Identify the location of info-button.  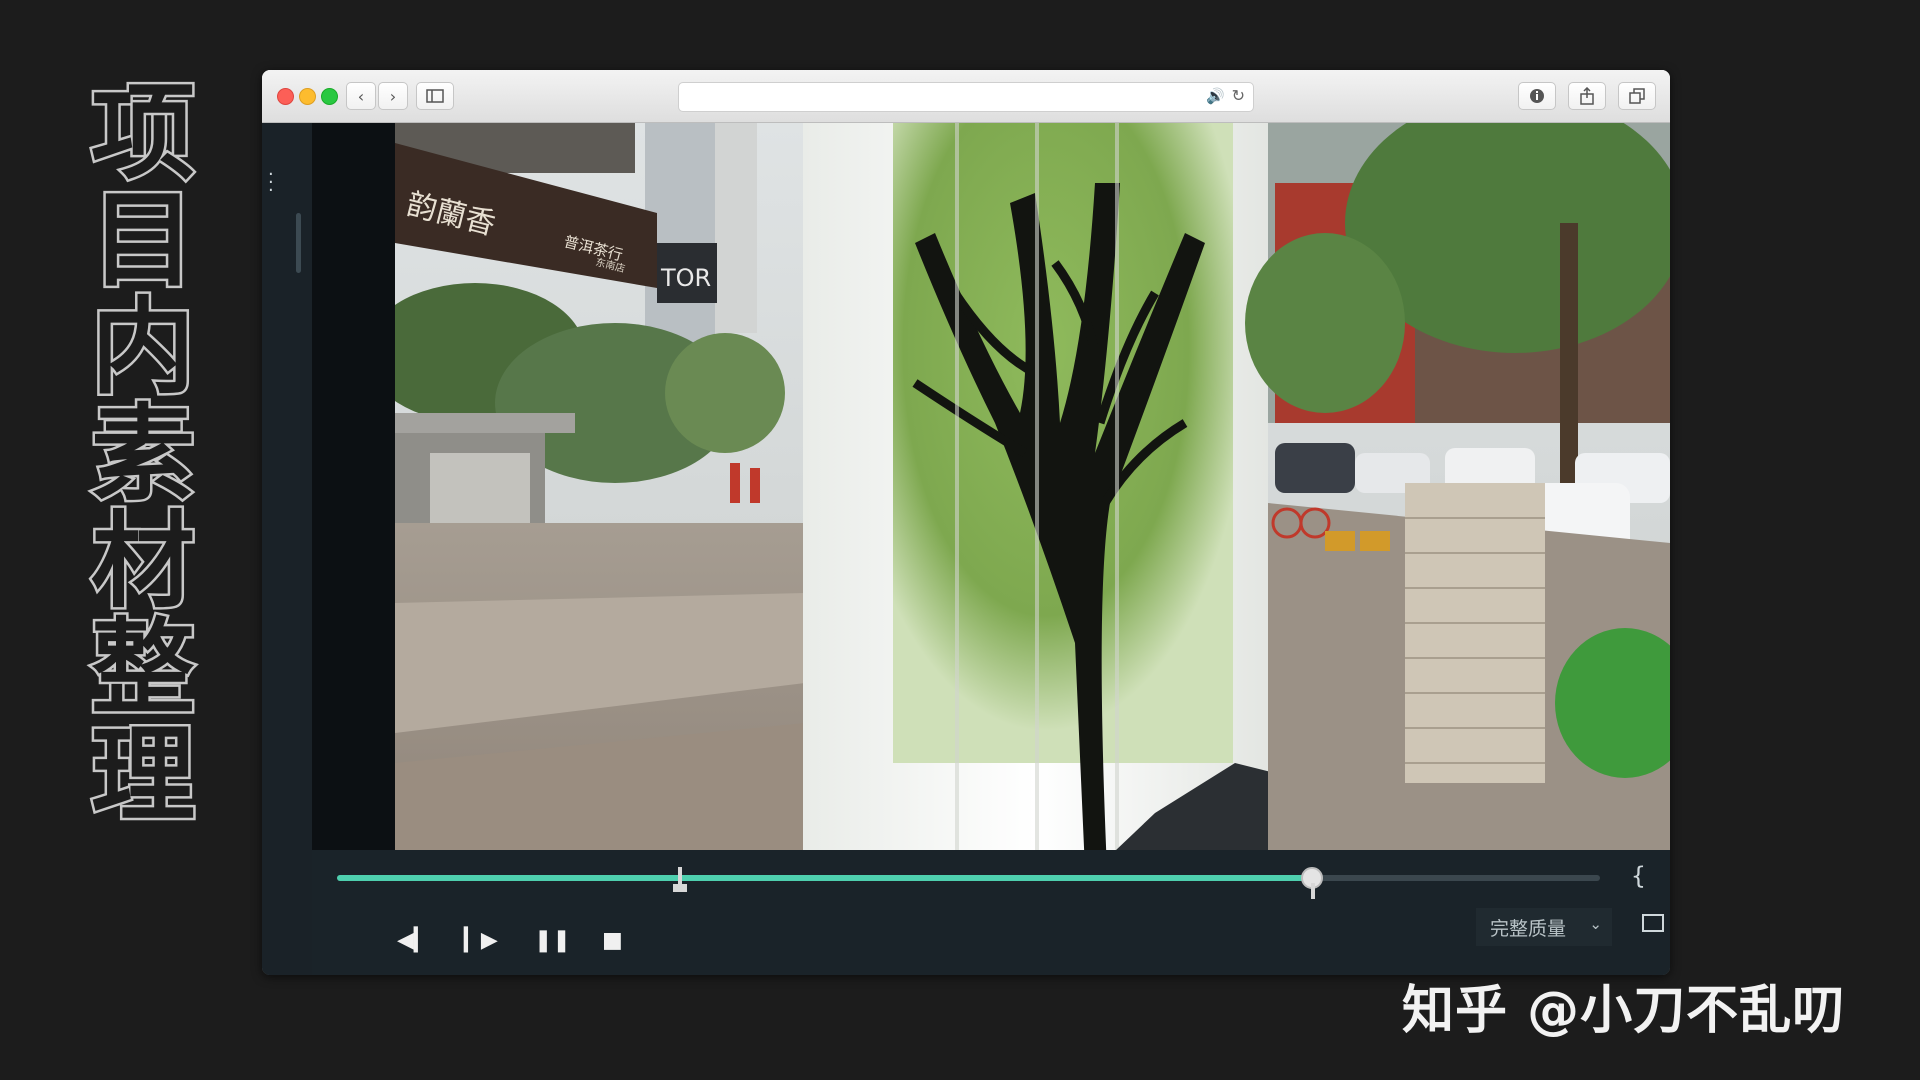
(1537, 96).